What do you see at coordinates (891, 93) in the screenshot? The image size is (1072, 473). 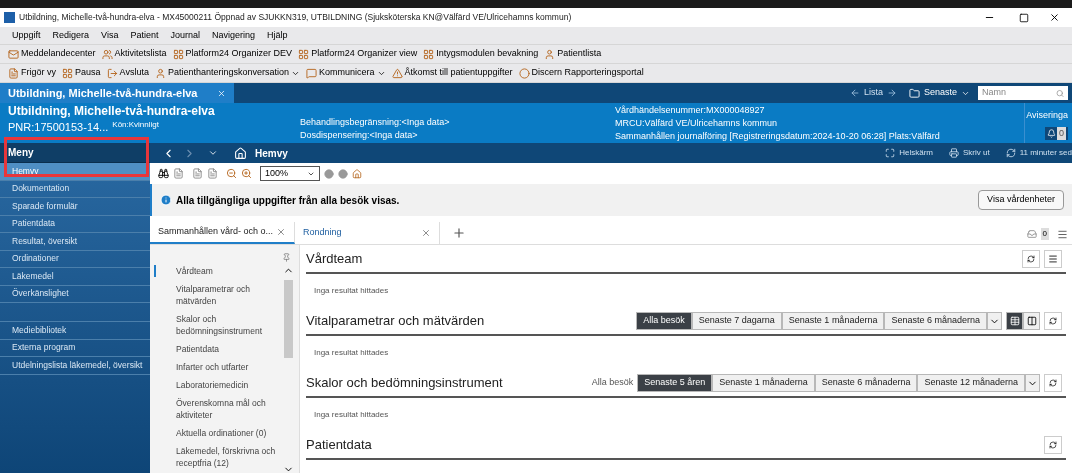 I see `forward-arrow-icon` at bounding box center [891, 93].